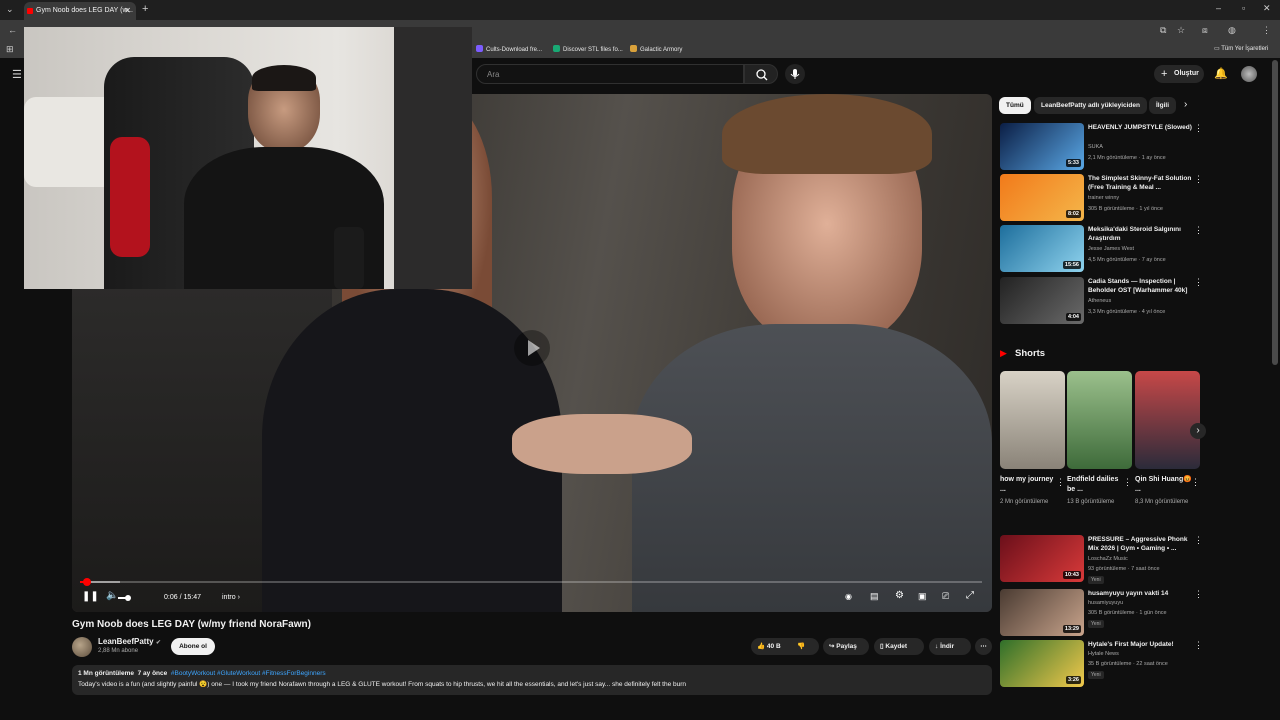 Image resolution: width=1280 pixels, height=720 pixels. What do you see at coordinates (848, 596) in the screenshot?
I see `autoplay-toggle-icon: ◉` at bounding box center [848, 596].